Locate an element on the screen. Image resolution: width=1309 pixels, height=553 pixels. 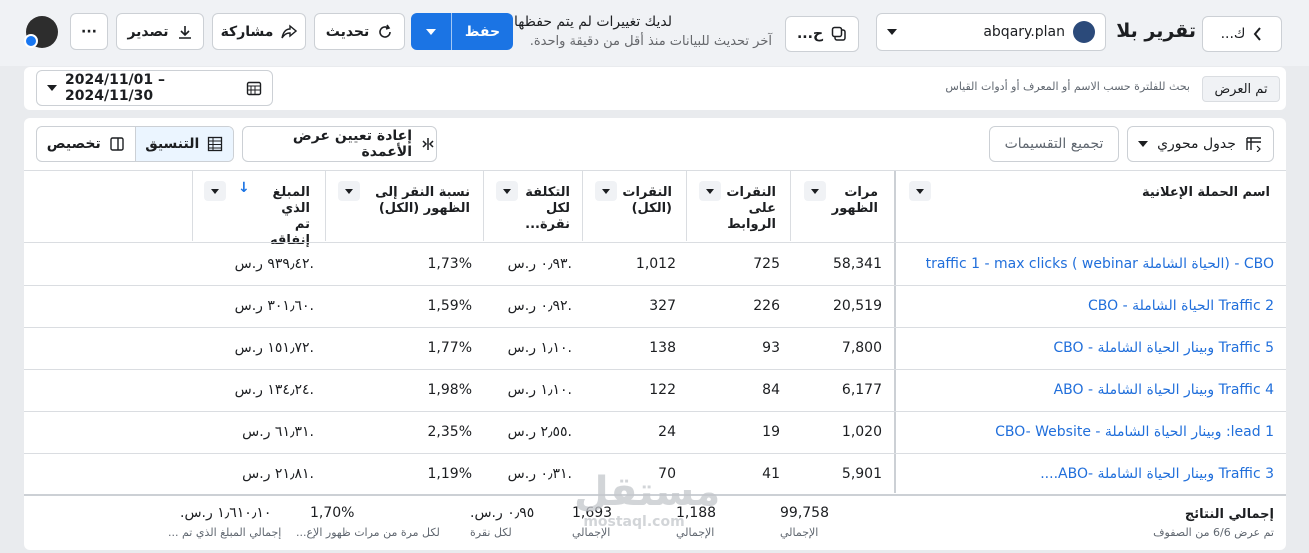
campaign-name-link: Traffic 4 وبينار الحياة الشاملة - ABO is located at coordinates (1087, 390).